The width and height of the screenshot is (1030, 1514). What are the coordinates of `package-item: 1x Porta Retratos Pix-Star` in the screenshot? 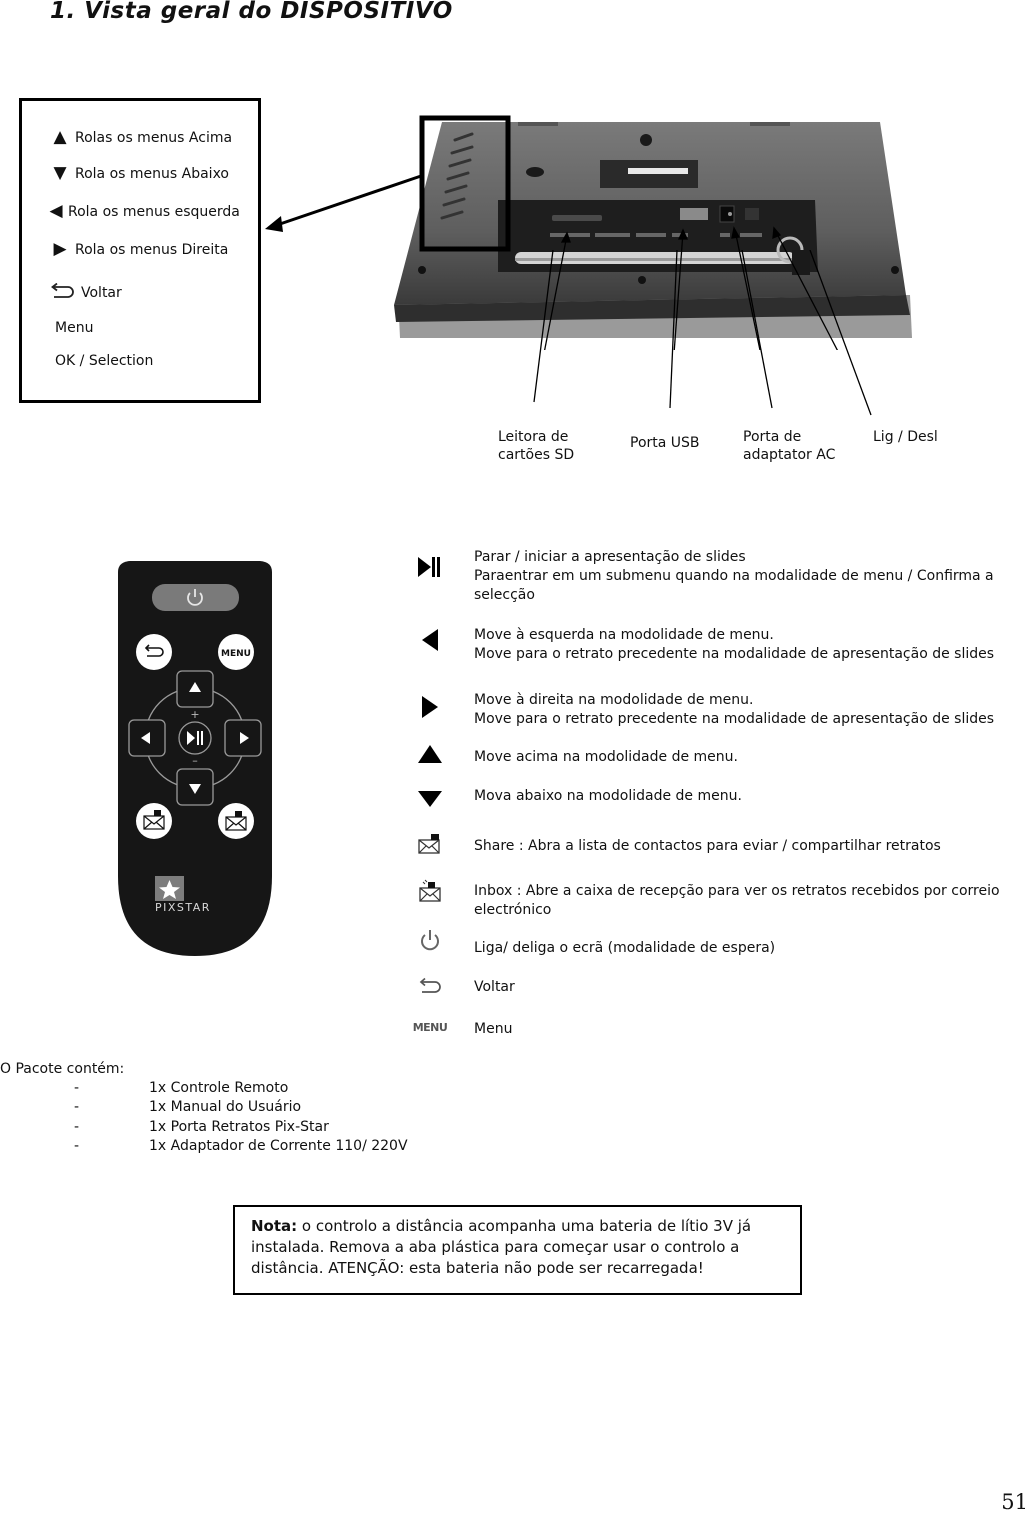 It's located at (239, 1127).